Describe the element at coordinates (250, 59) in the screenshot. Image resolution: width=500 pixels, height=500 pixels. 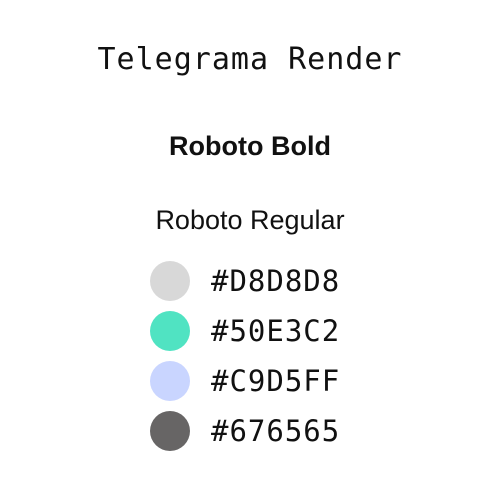
I see `page-title: Telegrama Render` at that location.